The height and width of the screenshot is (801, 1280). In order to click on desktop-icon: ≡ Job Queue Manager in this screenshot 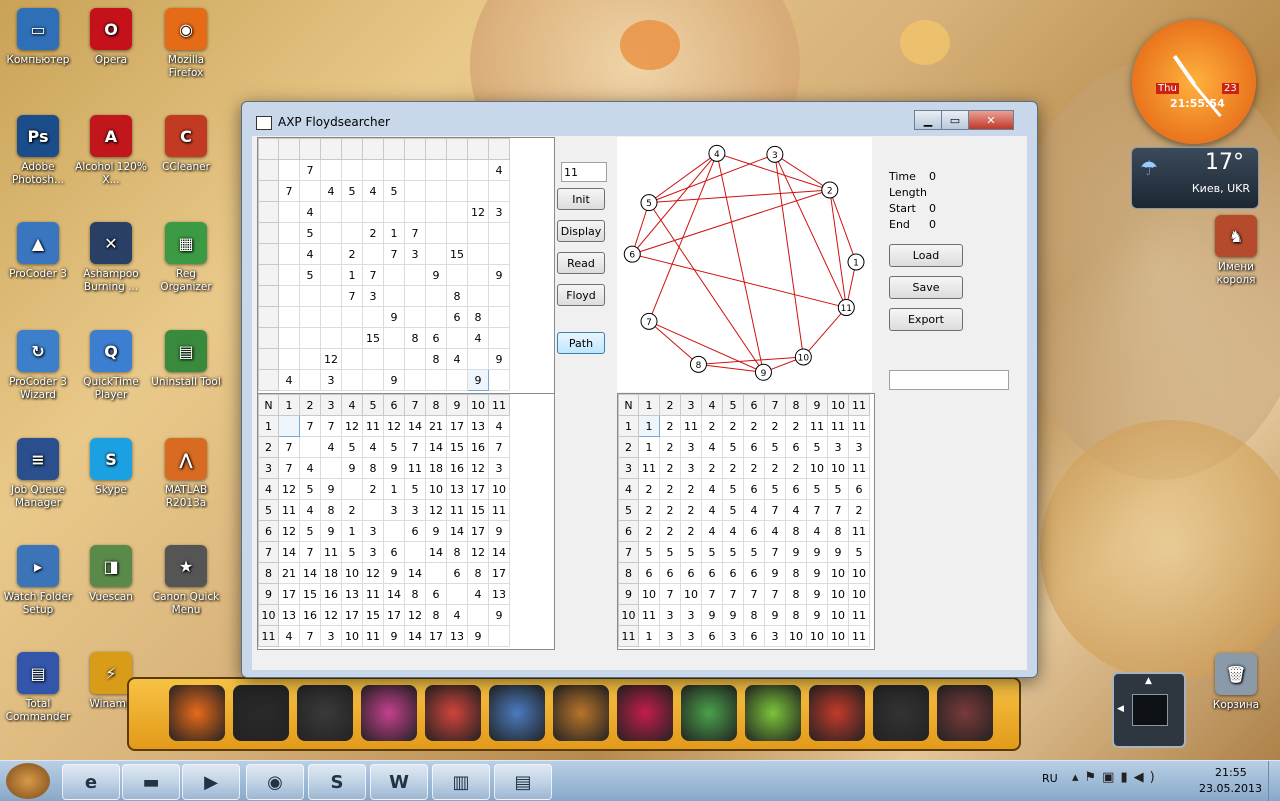, I will do `click(38, 474)`.